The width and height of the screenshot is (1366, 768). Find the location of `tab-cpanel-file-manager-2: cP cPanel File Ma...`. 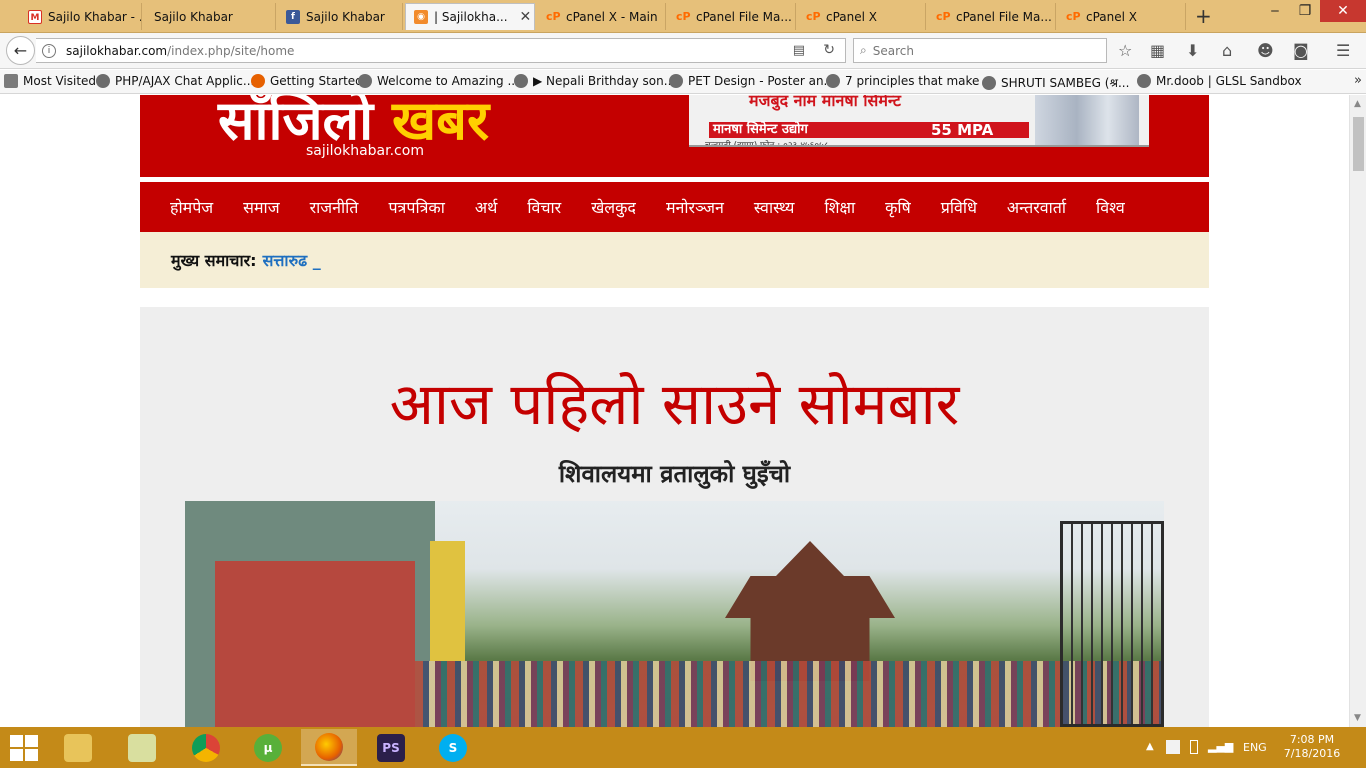

tab-cpanel-file-manager-2: cP cPanel File Ma... is located at coordinates (992, 16).